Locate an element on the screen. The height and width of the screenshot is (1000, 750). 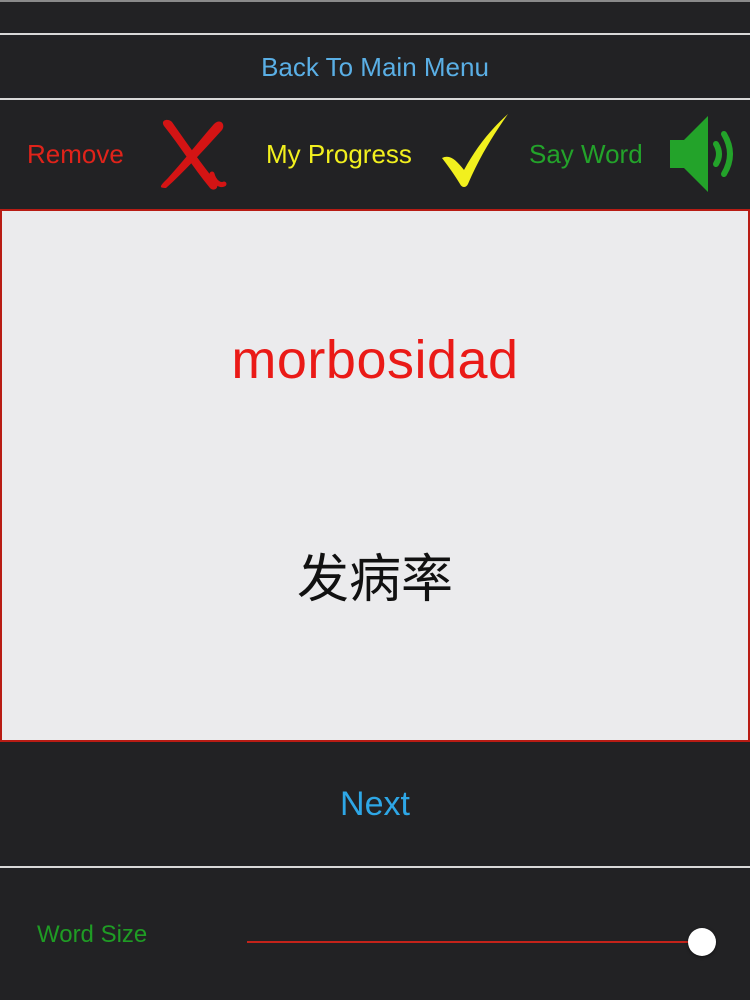
toolbar: Remove My Progress Say Word is located at coordinates (375, 154).